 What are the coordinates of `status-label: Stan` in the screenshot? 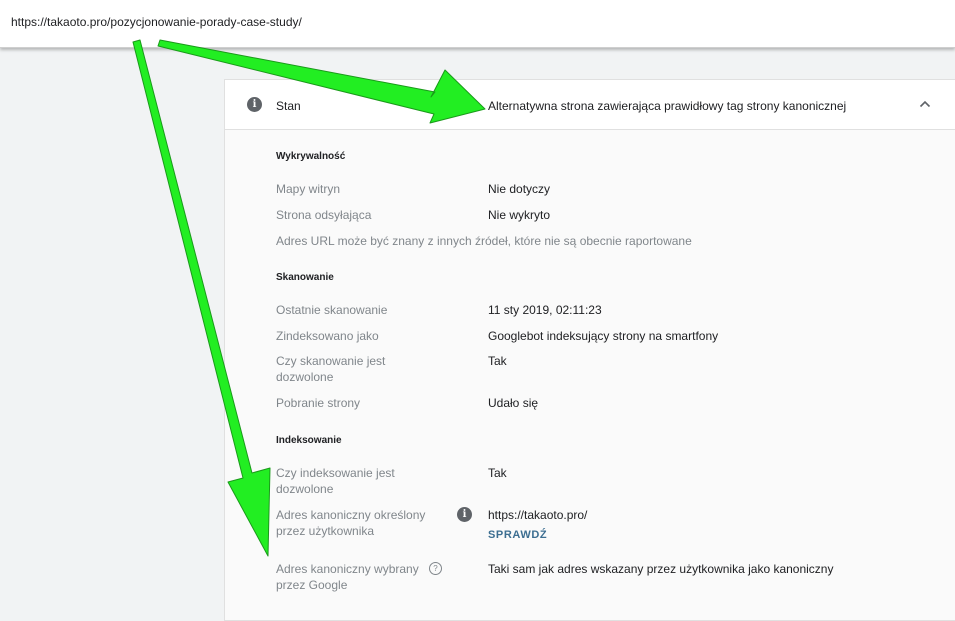 It's located at (288, 106).